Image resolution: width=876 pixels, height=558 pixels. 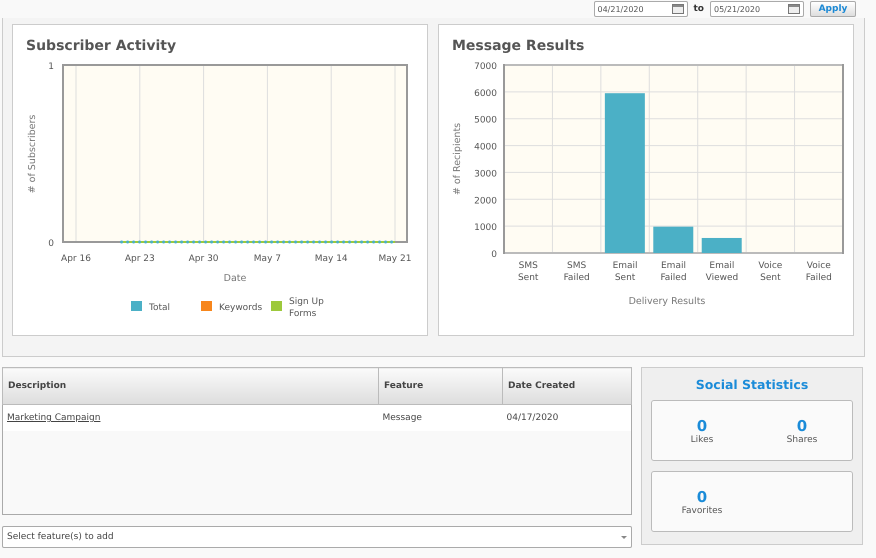 What do you see at coordinates (673, 272) in the screenshot?
I see `category-label: Email Failed` at bounding box center [673, 272].